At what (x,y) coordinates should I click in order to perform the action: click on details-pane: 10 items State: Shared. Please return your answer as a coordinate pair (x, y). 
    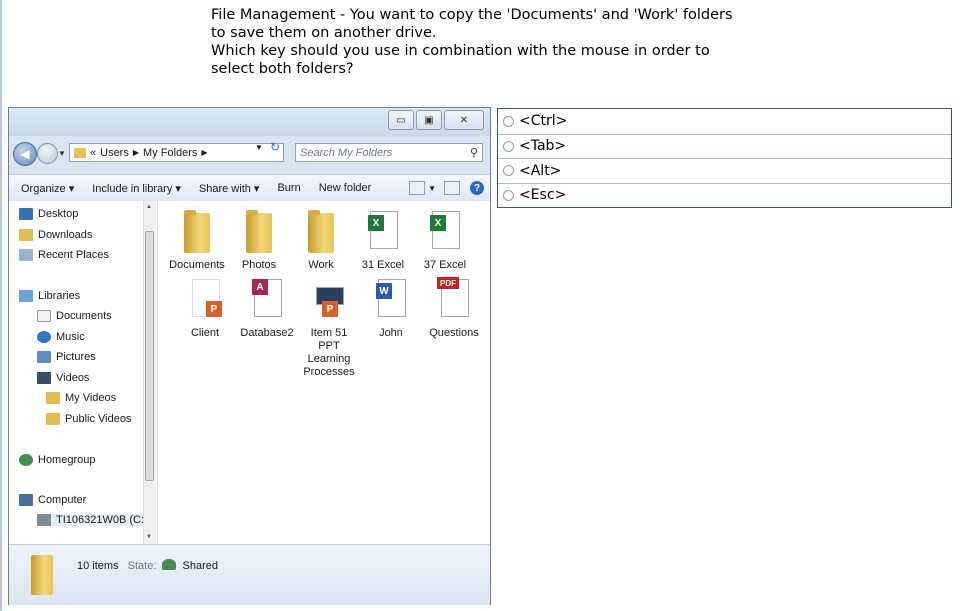
    Looking at the image, I should click on (249, 574).